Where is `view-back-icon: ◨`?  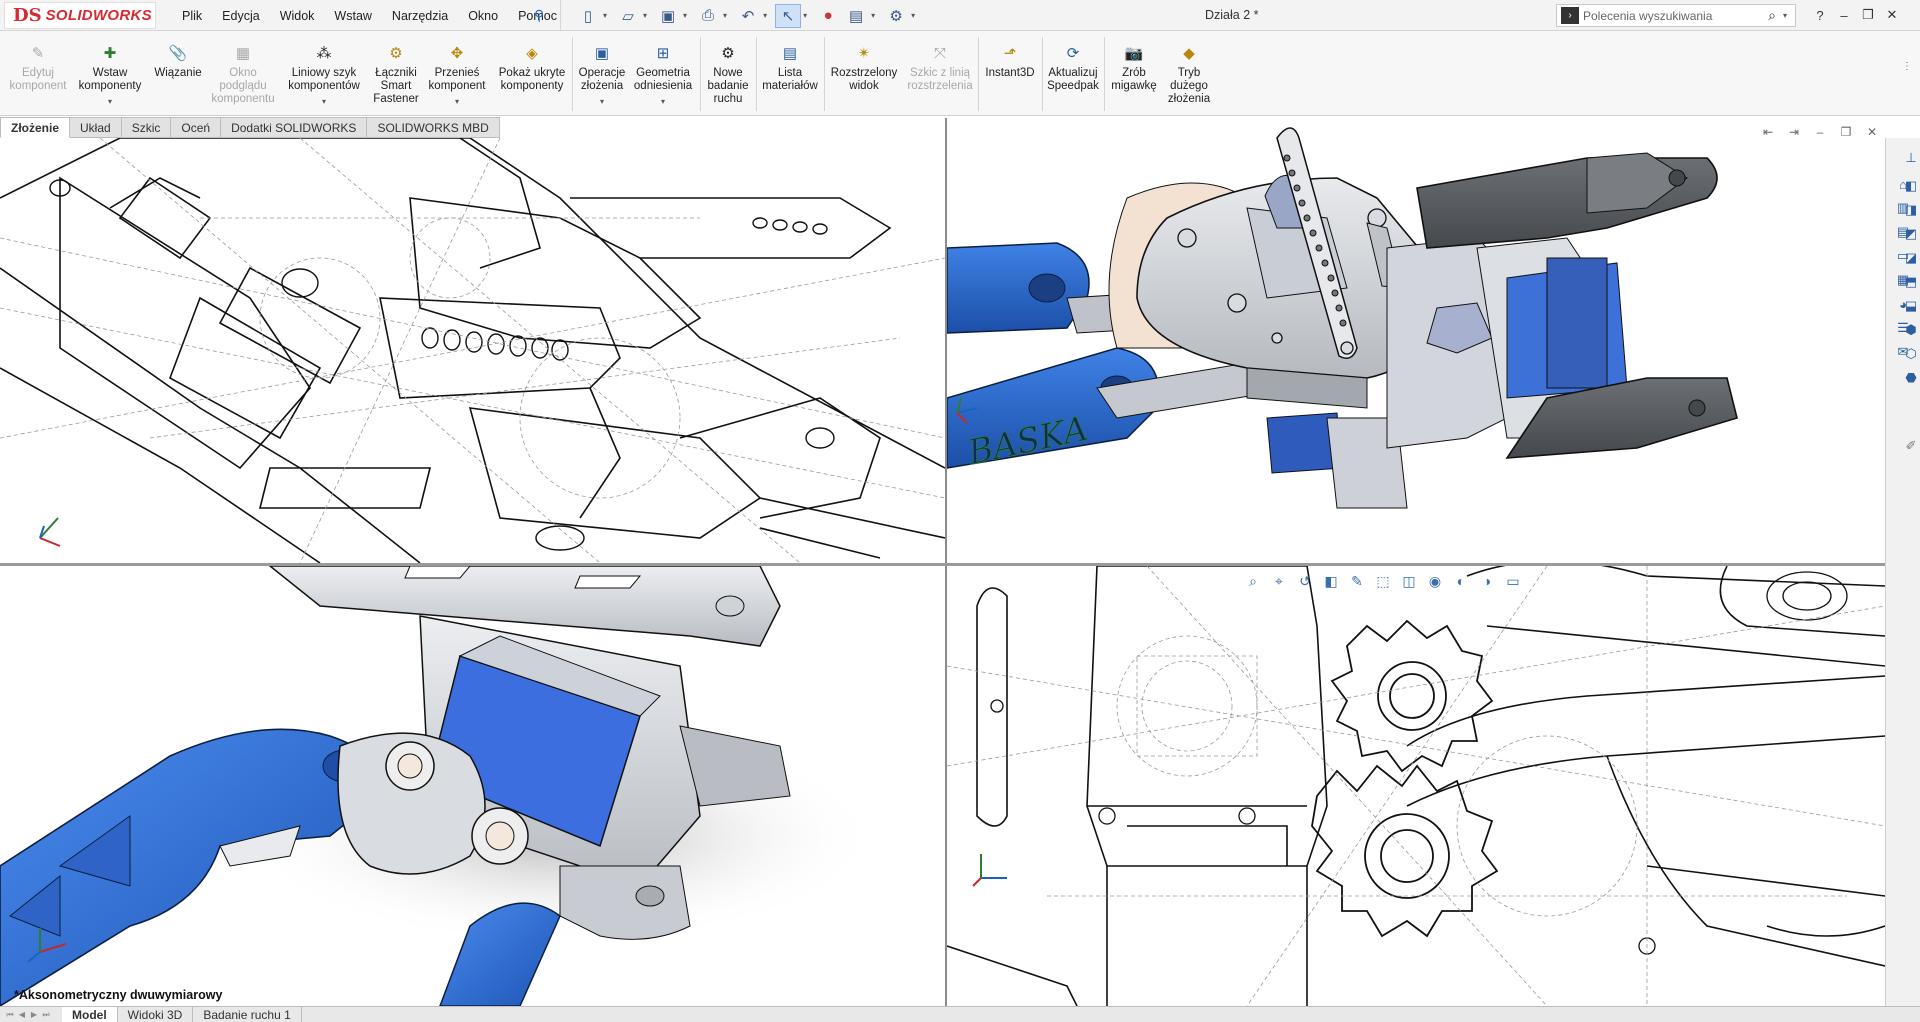
view-back-icon: ◨ is located at coordinates (1910, 210).